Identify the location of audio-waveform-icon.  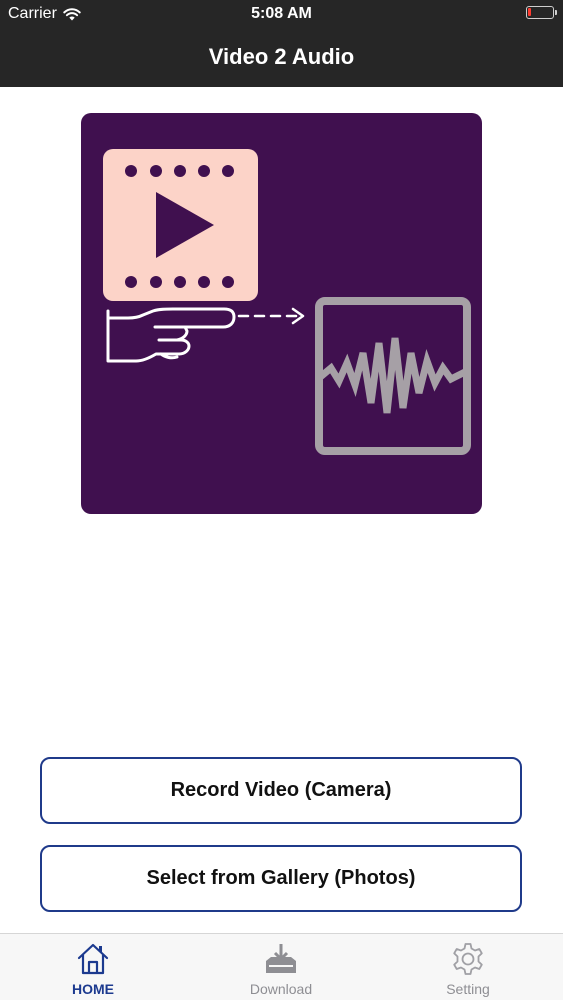
(393, 376).